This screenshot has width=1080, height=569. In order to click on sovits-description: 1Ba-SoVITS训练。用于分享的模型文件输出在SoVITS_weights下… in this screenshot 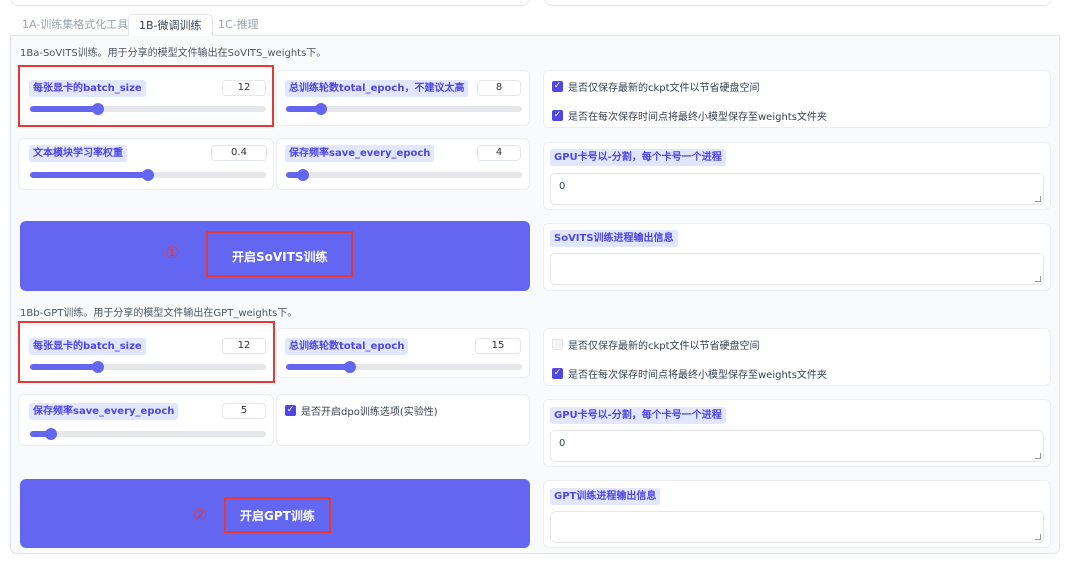, I will do `click(173, 53)`.